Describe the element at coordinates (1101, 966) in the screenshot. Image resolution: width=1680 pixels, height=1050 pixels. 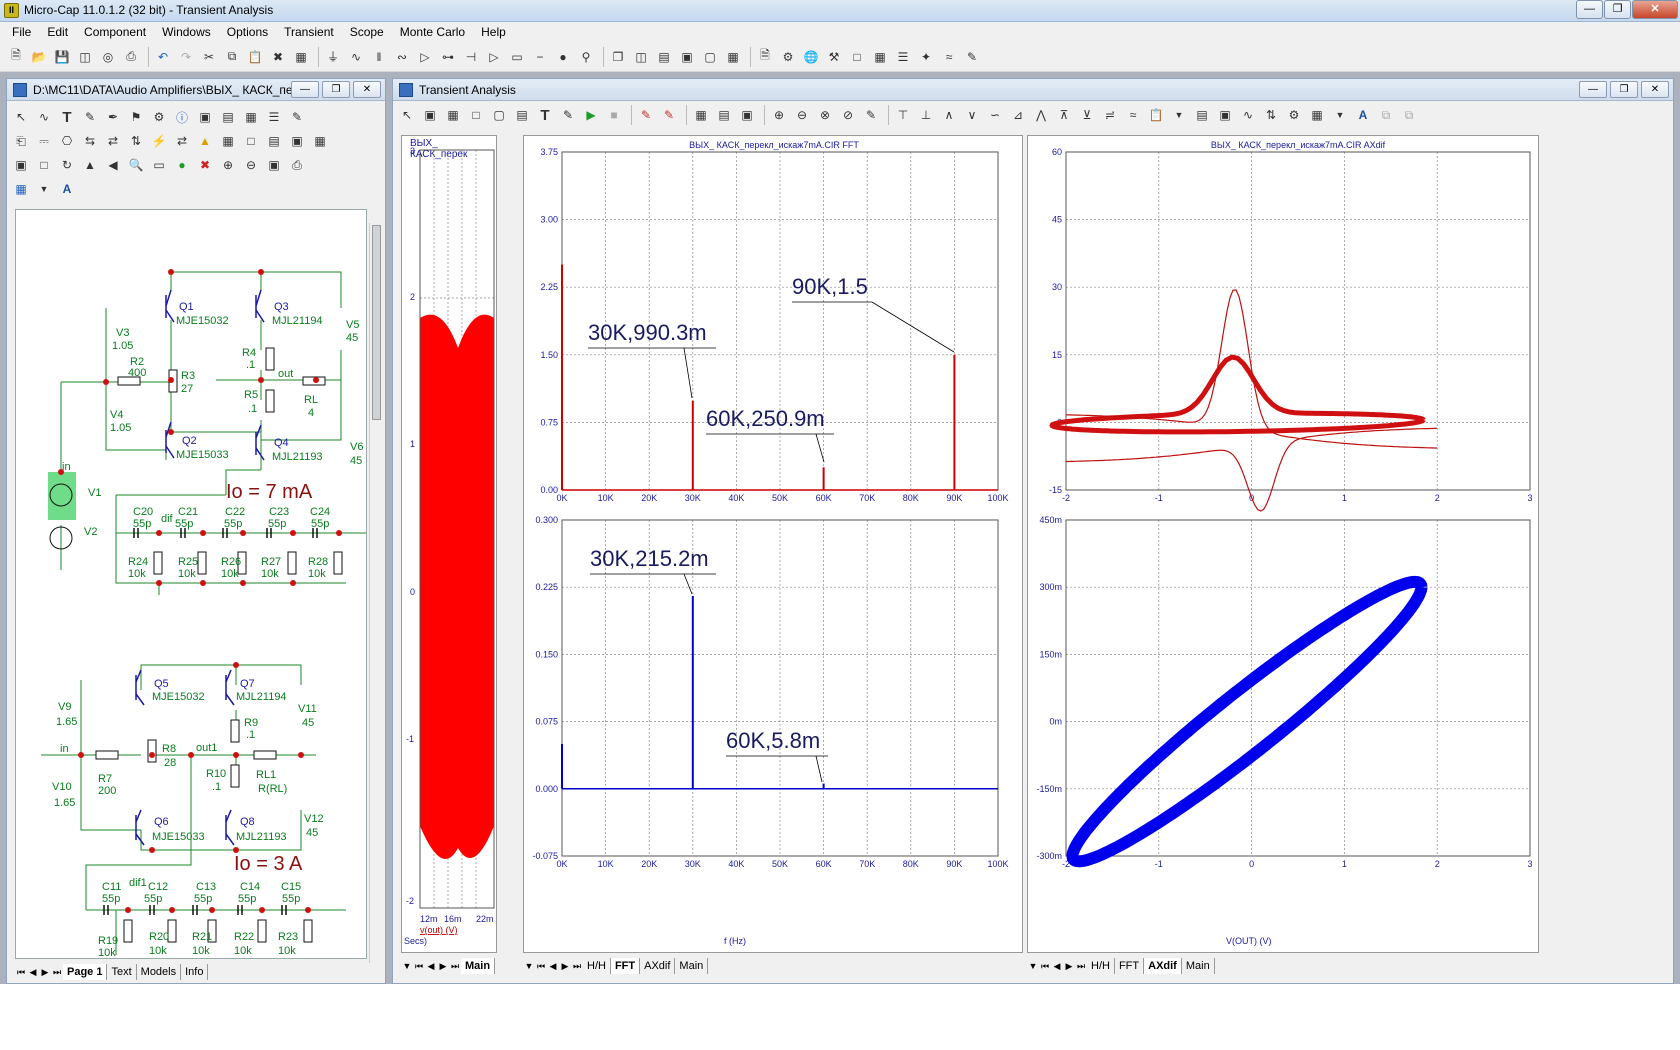
I see `axdif-tab-hh: H/H` at that location.